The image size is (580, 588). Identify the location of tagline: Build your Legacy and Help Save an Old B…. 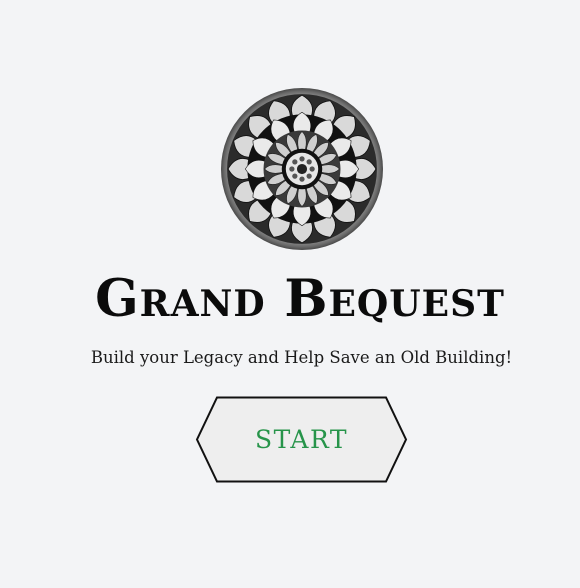
(301, 357).